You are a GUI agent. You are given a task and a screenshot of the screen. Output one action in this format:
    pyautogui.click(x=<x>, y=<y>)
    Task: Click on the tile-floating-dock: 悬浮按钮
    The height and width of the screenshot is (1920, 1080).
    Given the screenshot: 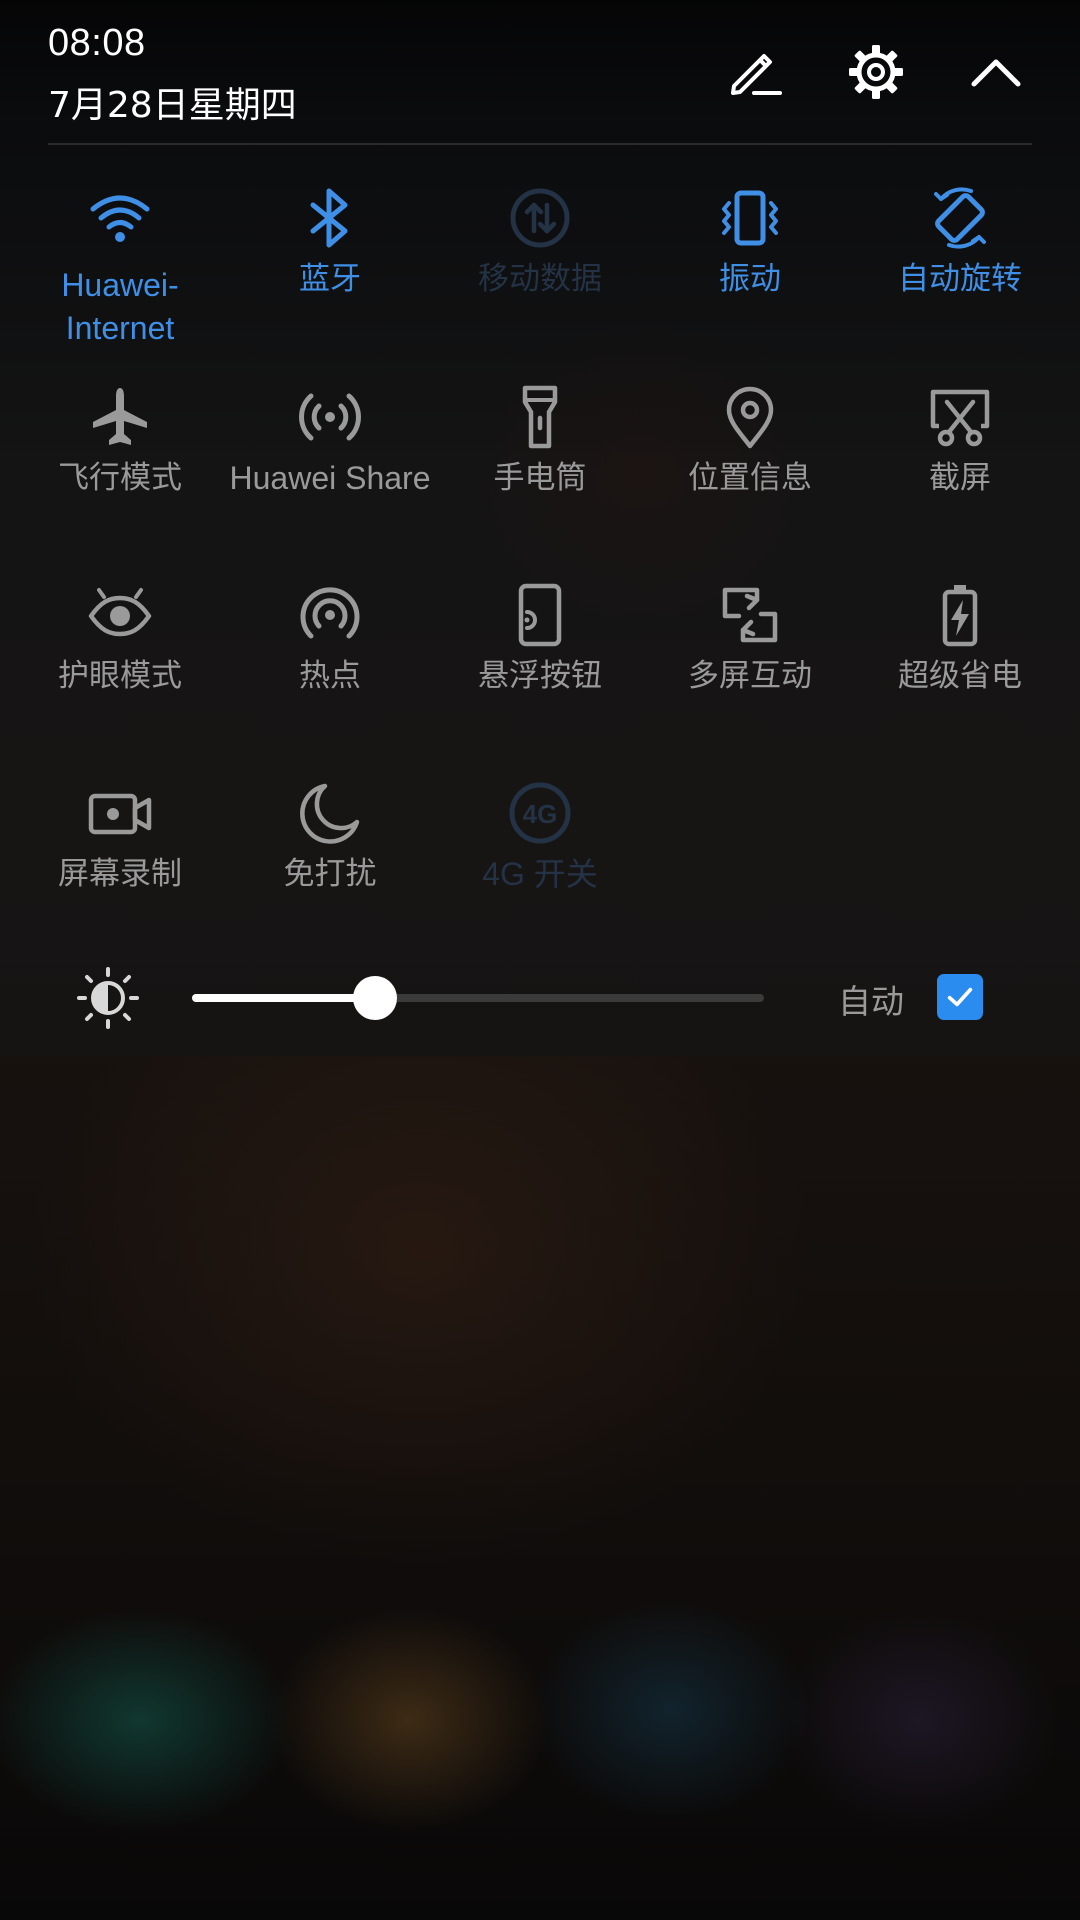 What is the action you would take?
    pyautogui.click(x=540, y=666)
    